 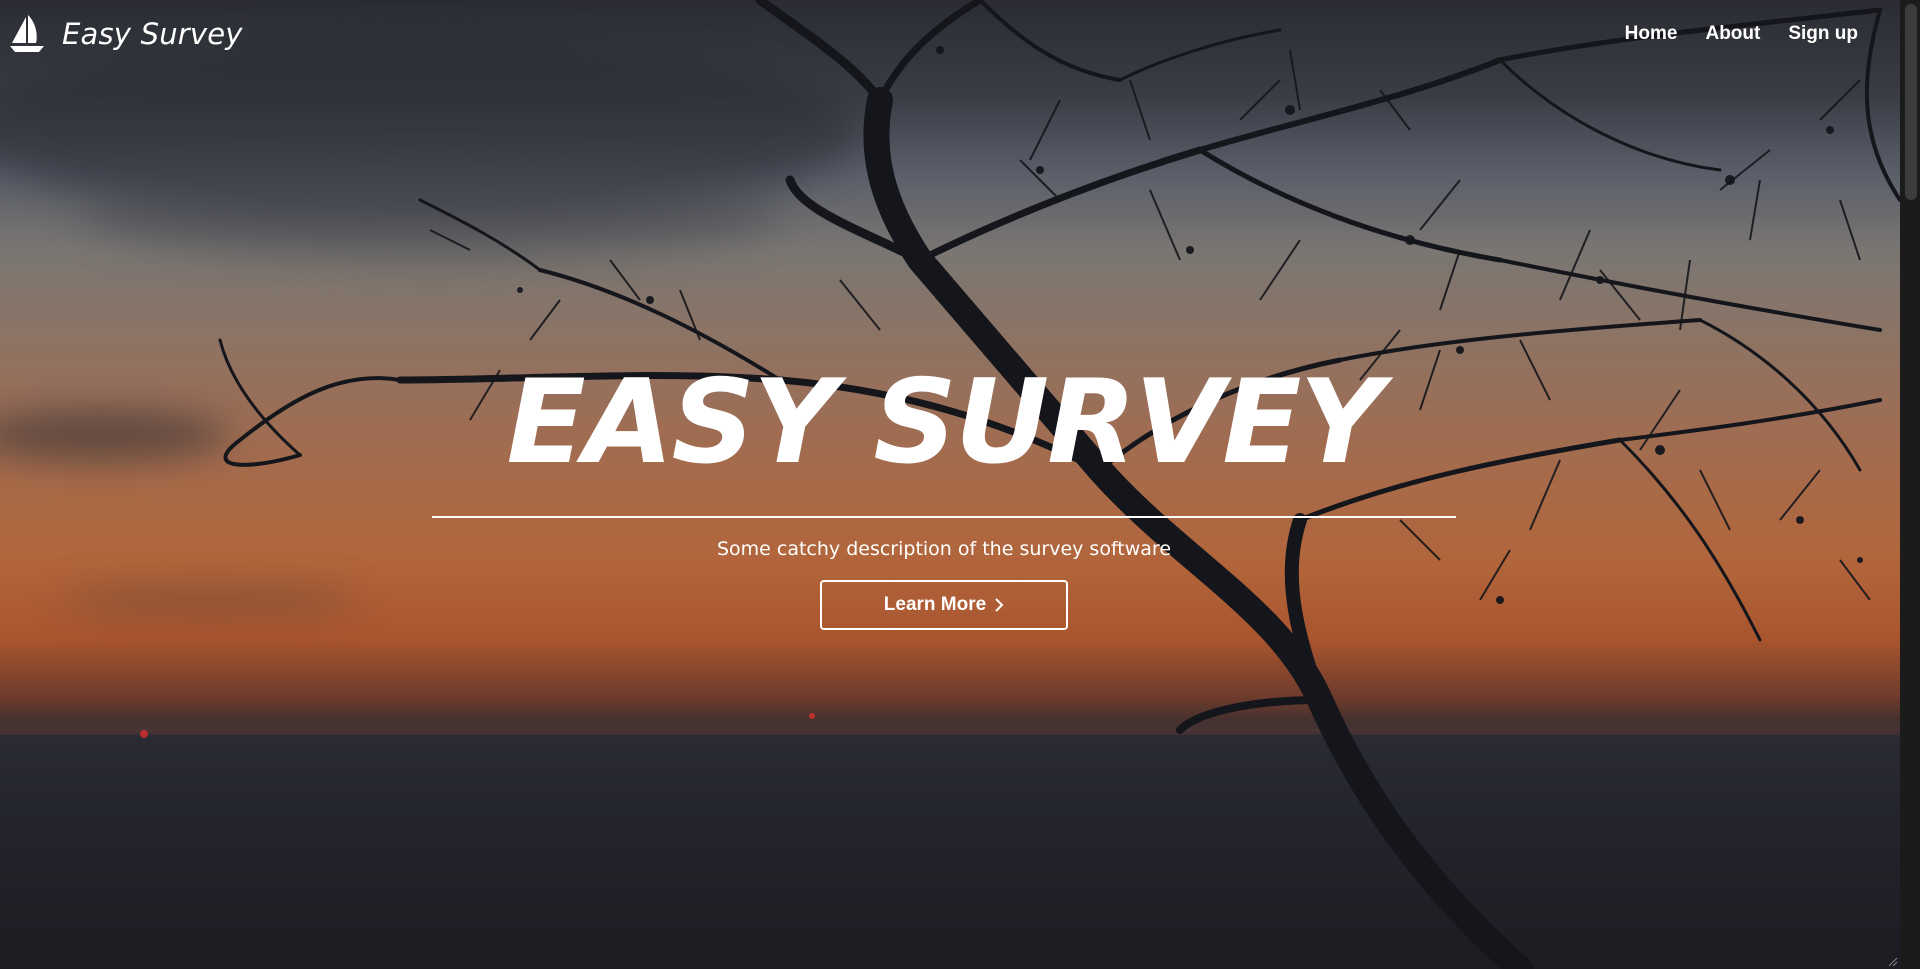 I want to click on learn-more-label: Learn More, so click(x=935, y=604).